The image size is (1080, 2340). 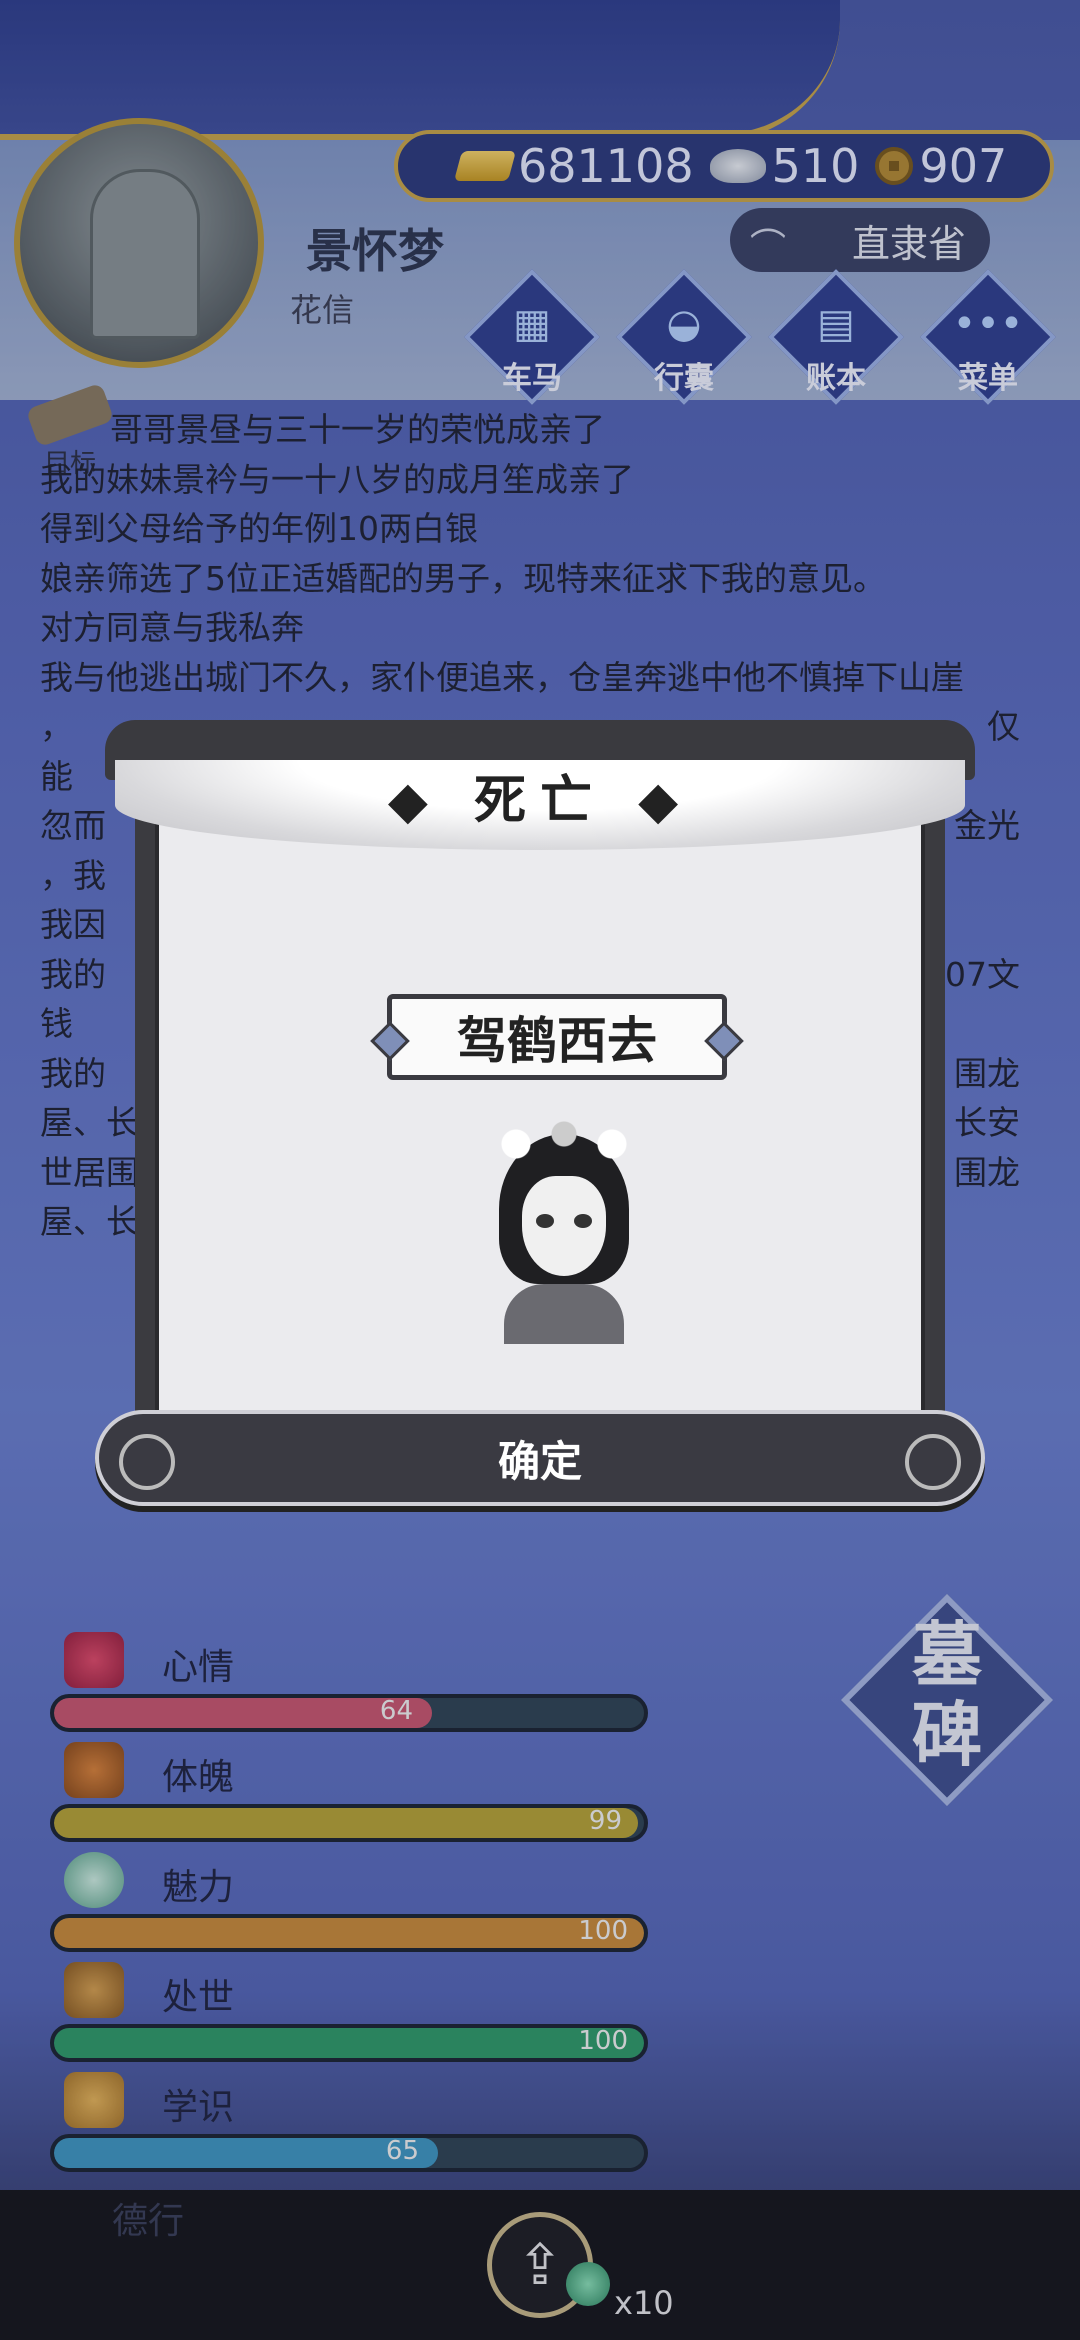 I want to click on confirm-button: 确定, so click(x=540, y=1458).